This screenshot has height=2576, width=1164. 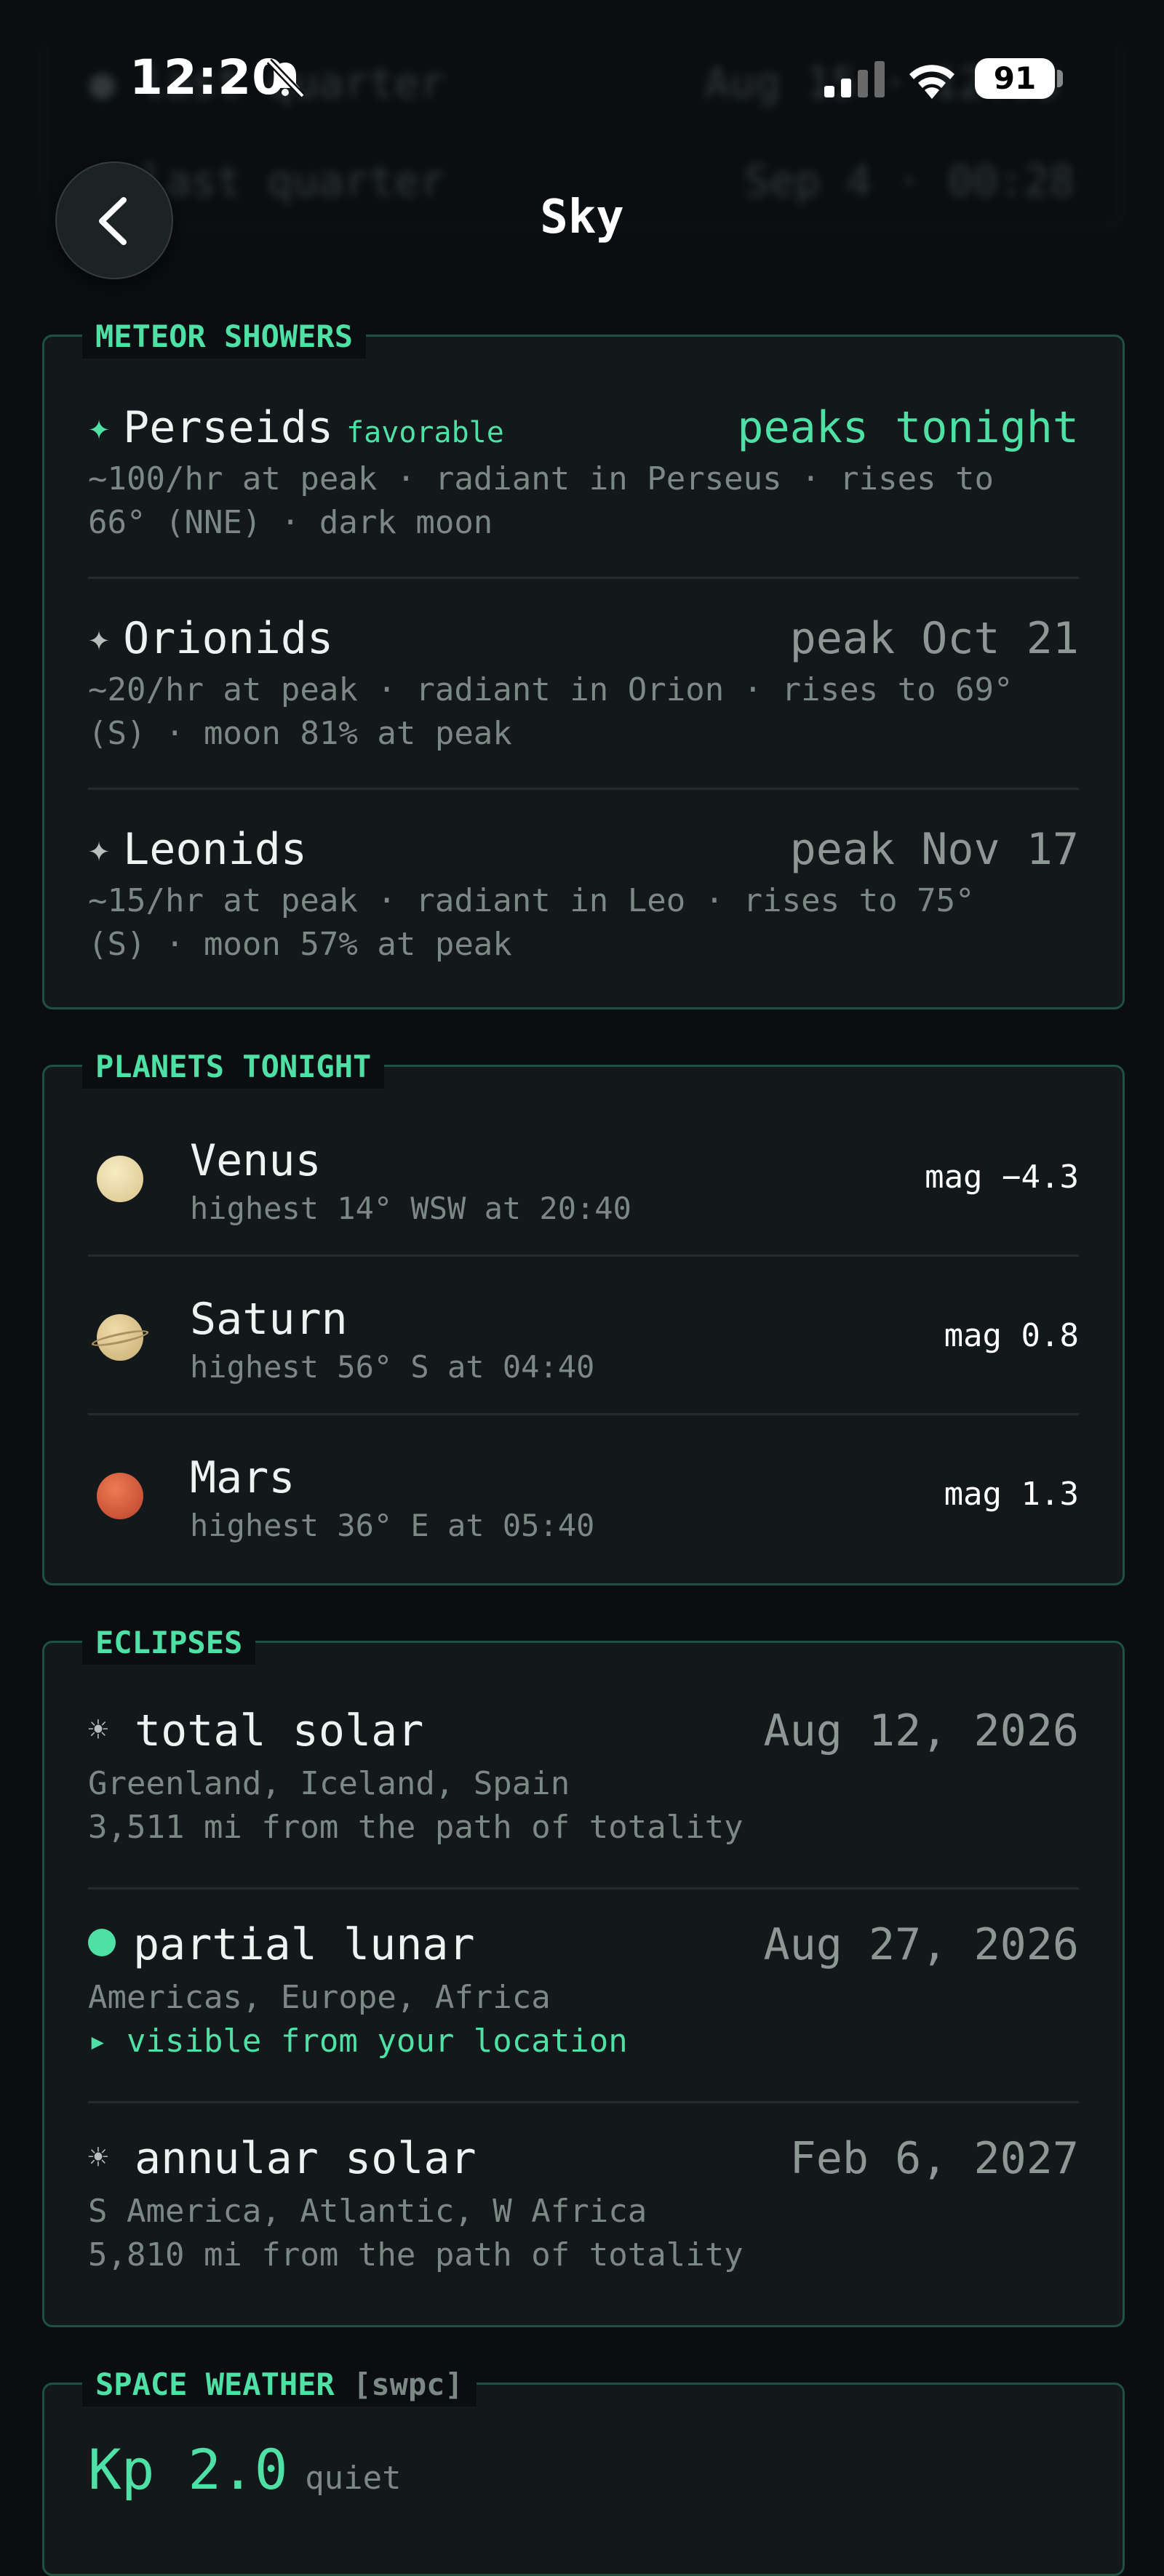 What do you see at coordinates (120, 1337) in the screenshot?
I see `saturn-icon` at bounding box center [120, 1337].